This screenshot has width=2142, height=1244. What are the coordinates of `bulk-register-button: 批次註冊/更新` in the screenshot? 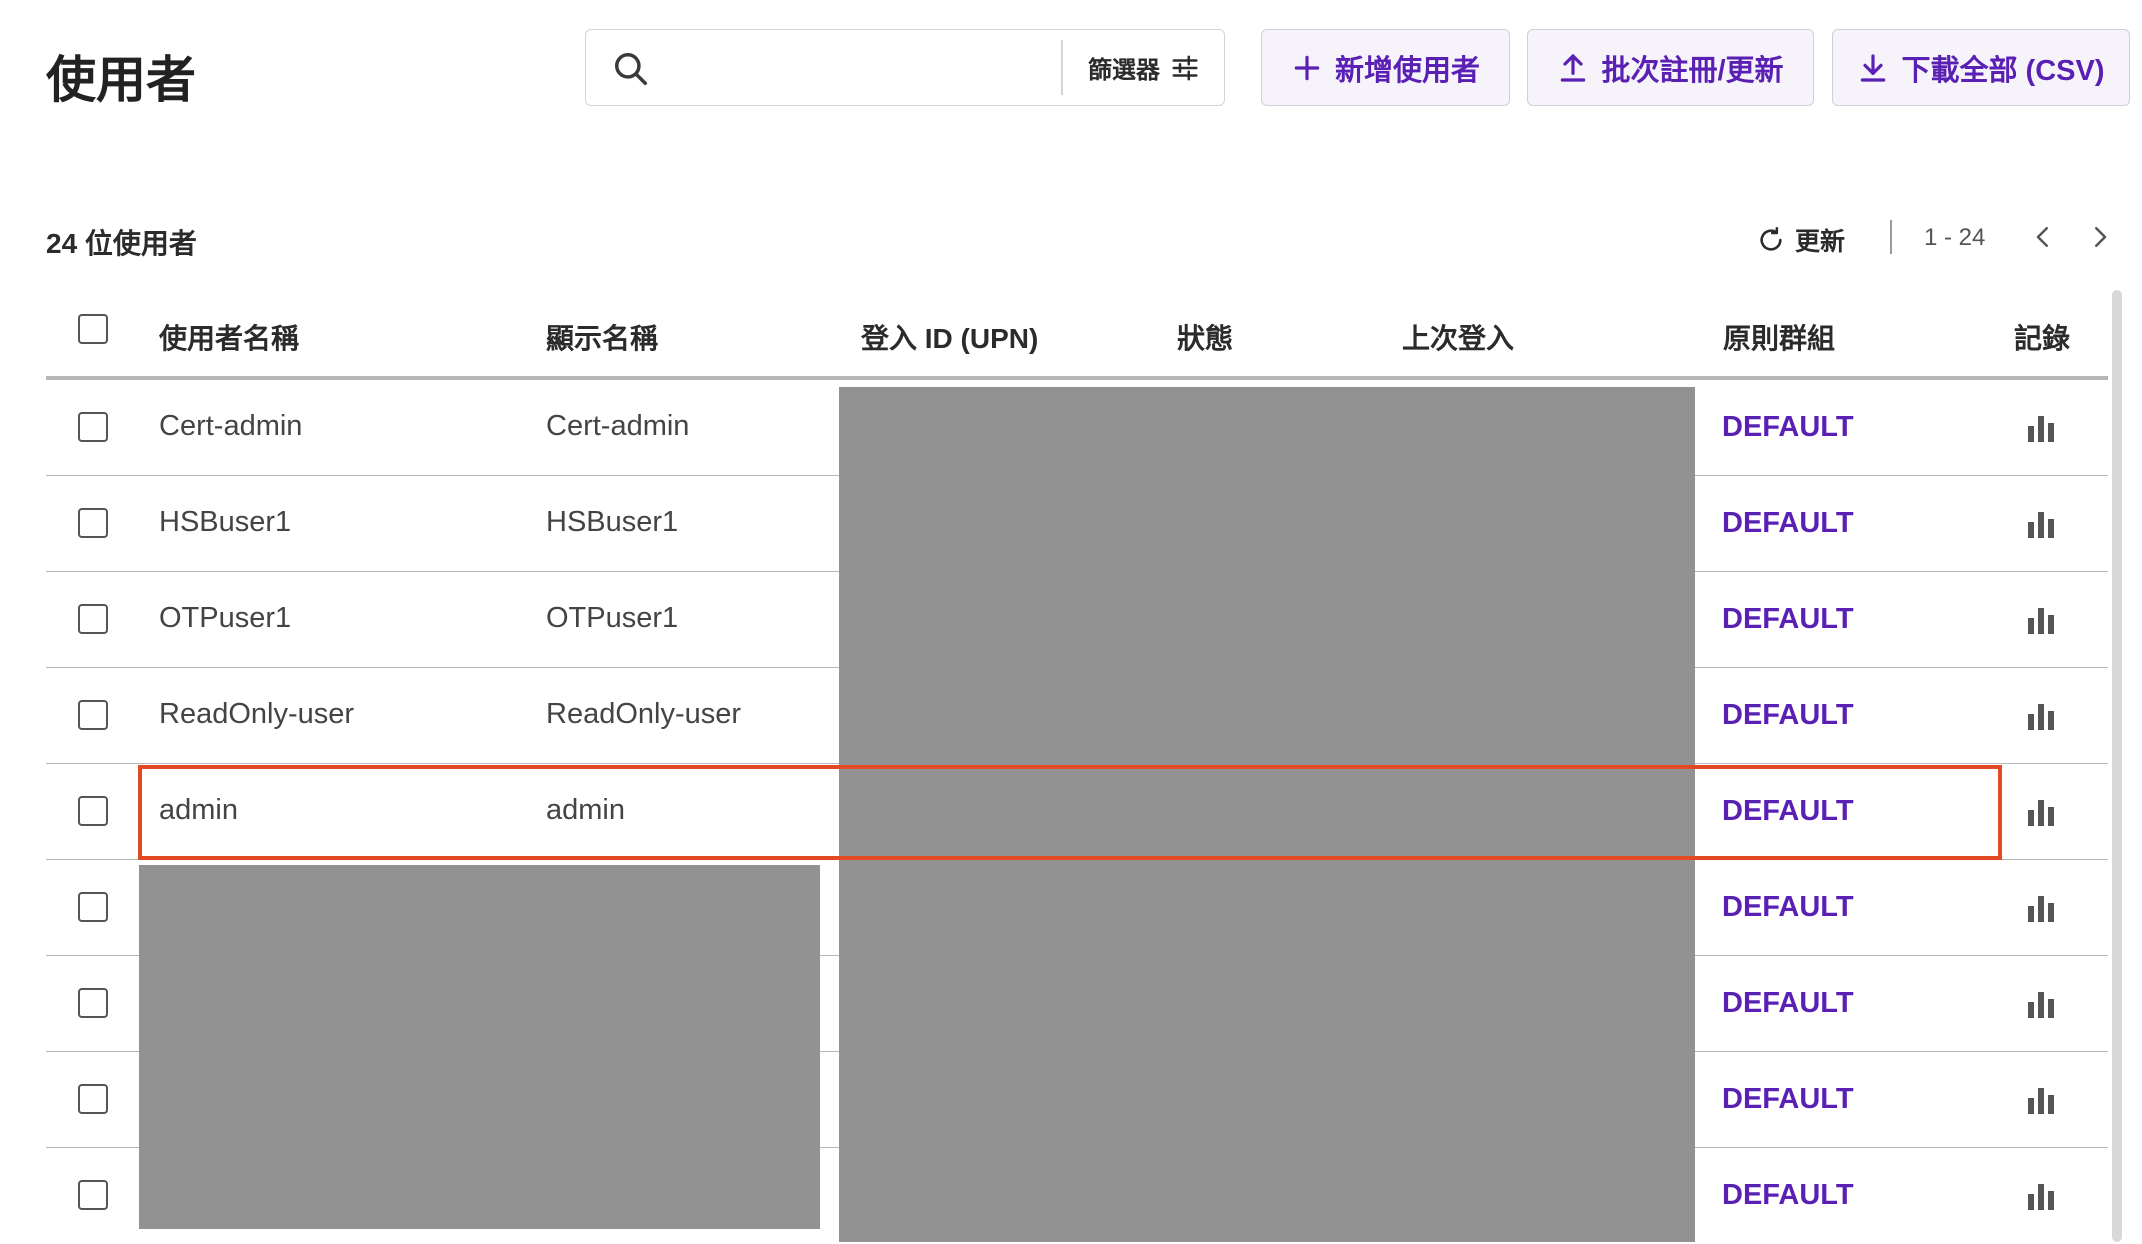 It's located at (1670, 67).